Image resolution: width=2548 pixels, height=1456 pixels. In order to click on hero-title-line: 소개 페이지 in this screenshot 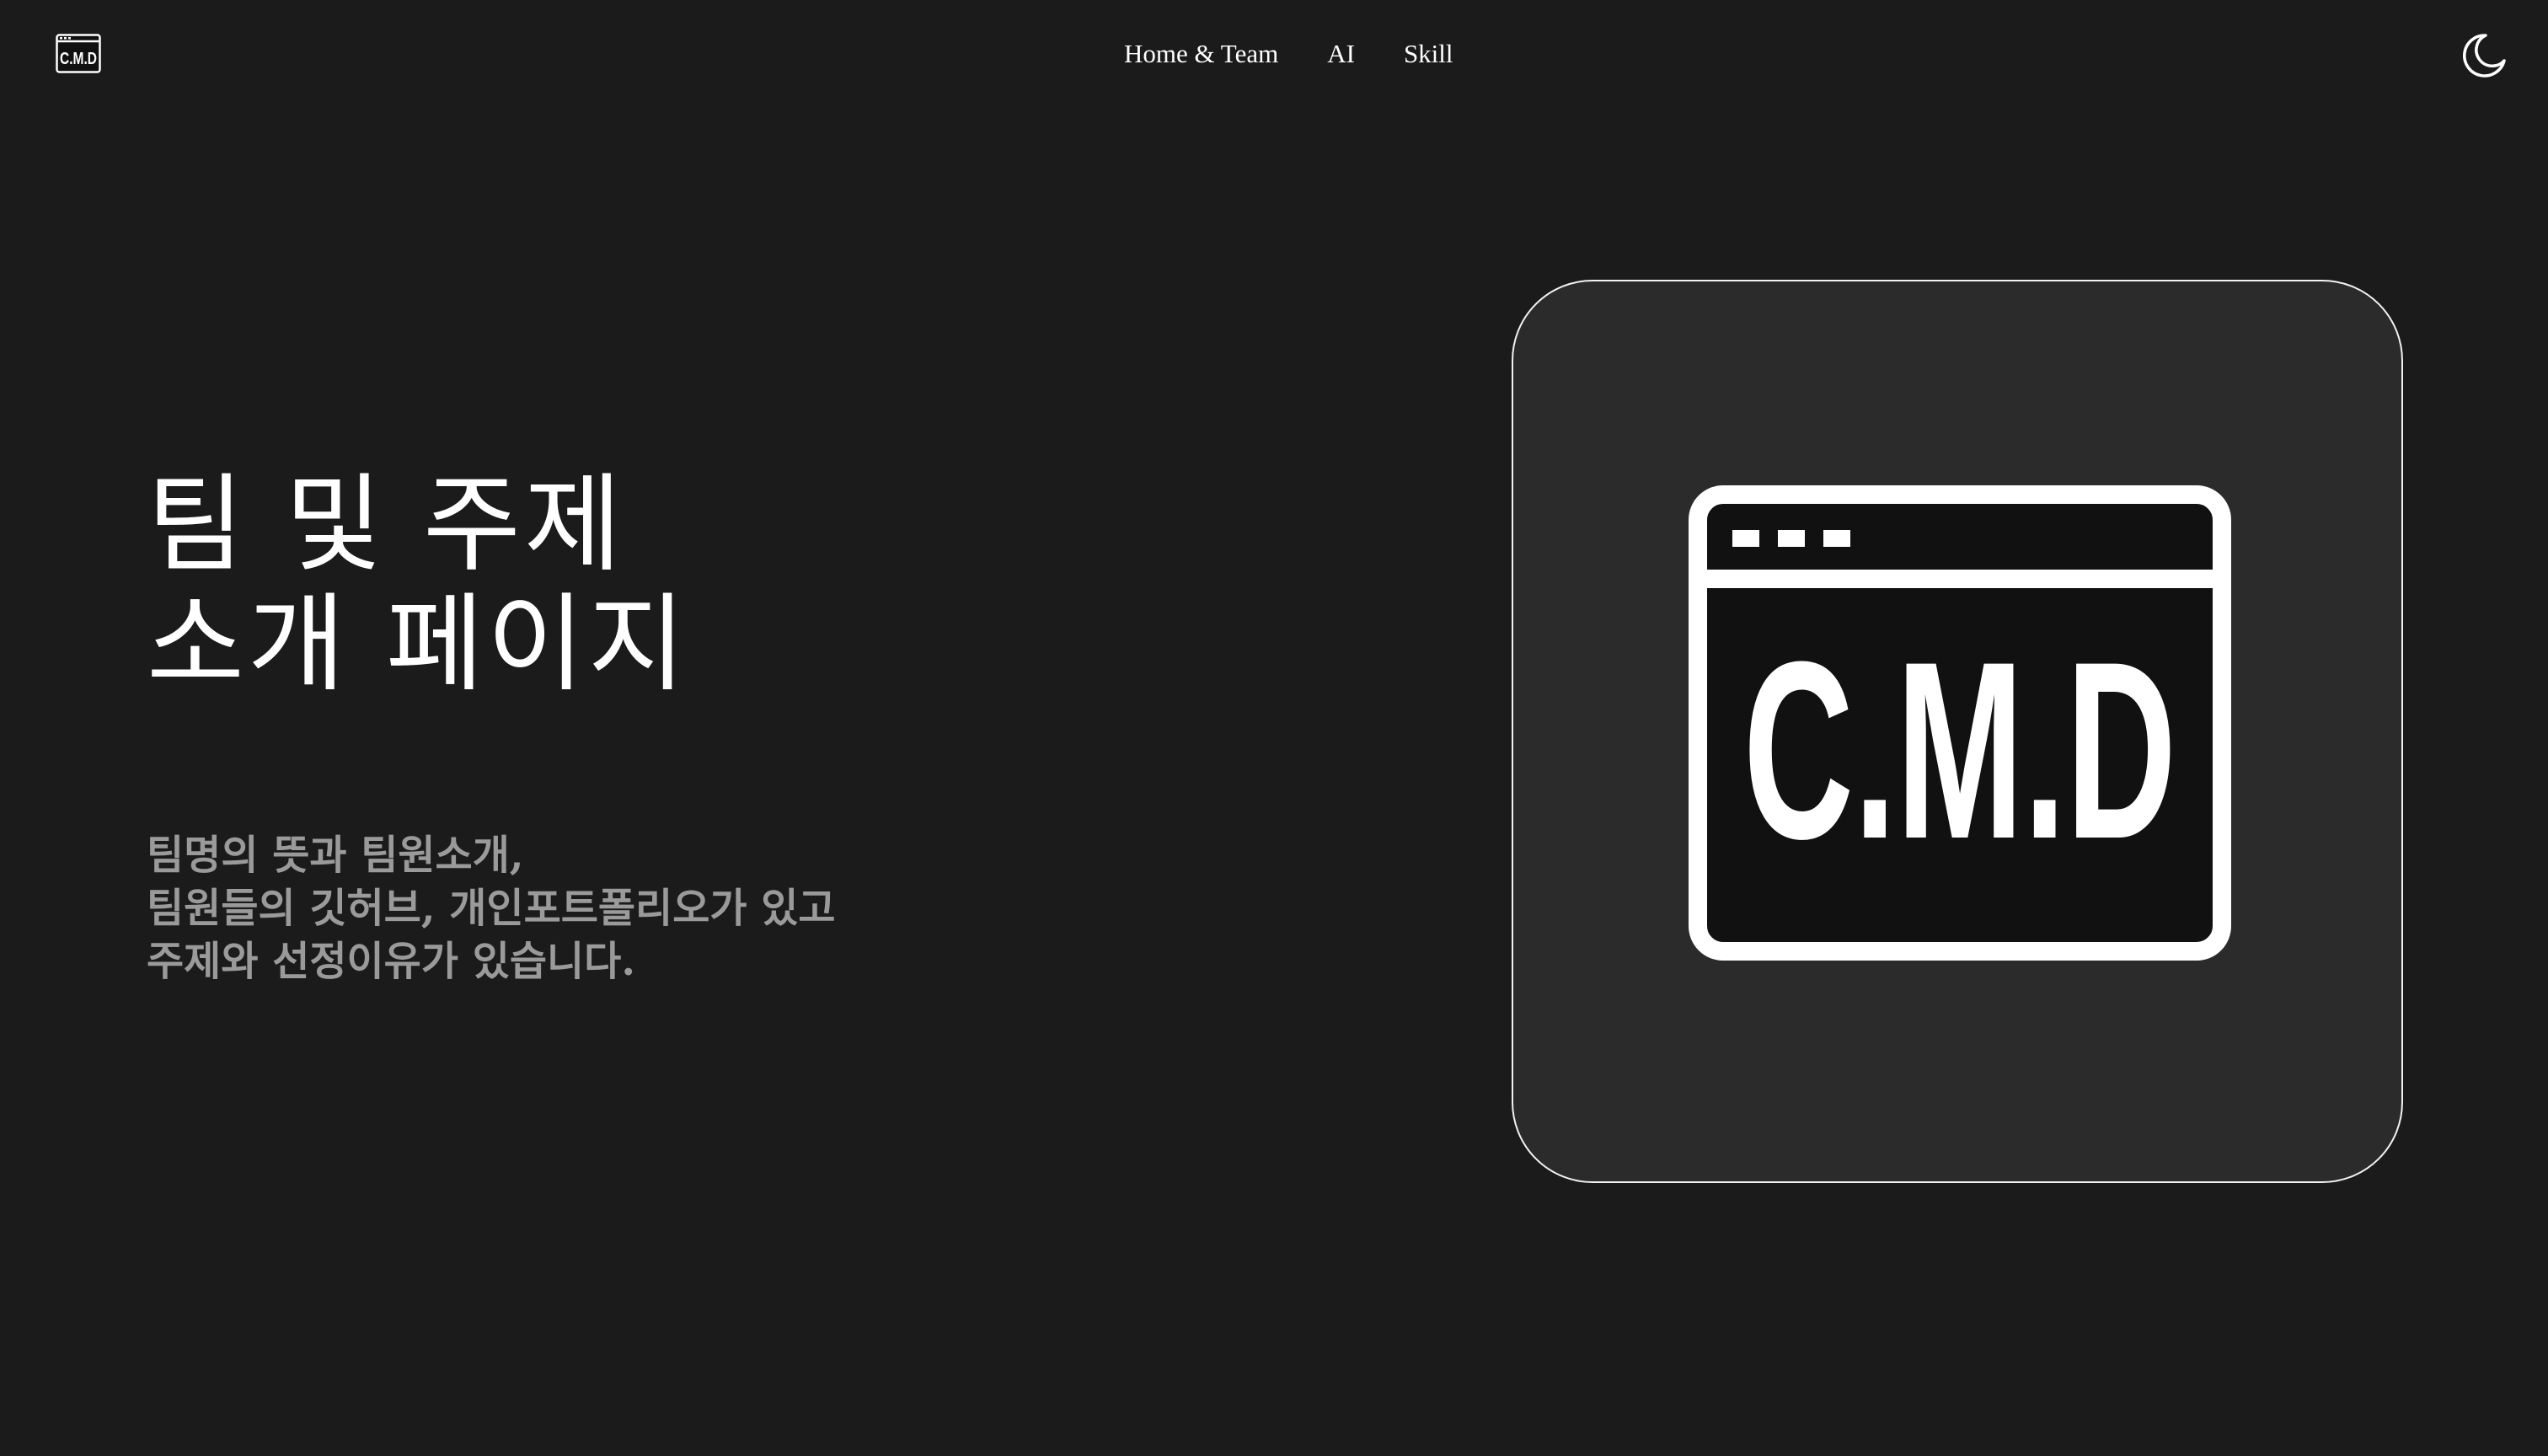, I will do `click(418, 644)`.